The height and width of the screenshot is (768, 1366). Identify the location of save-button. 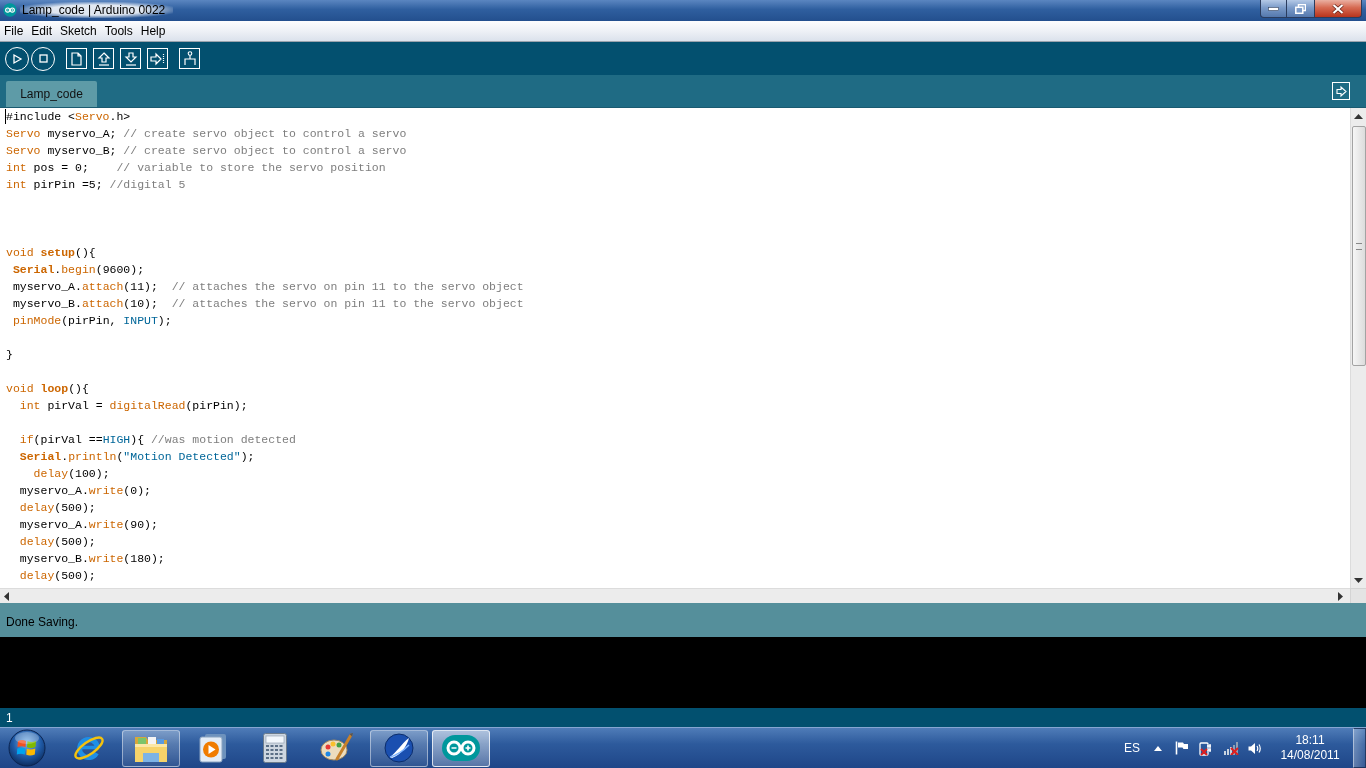
(130, 58).